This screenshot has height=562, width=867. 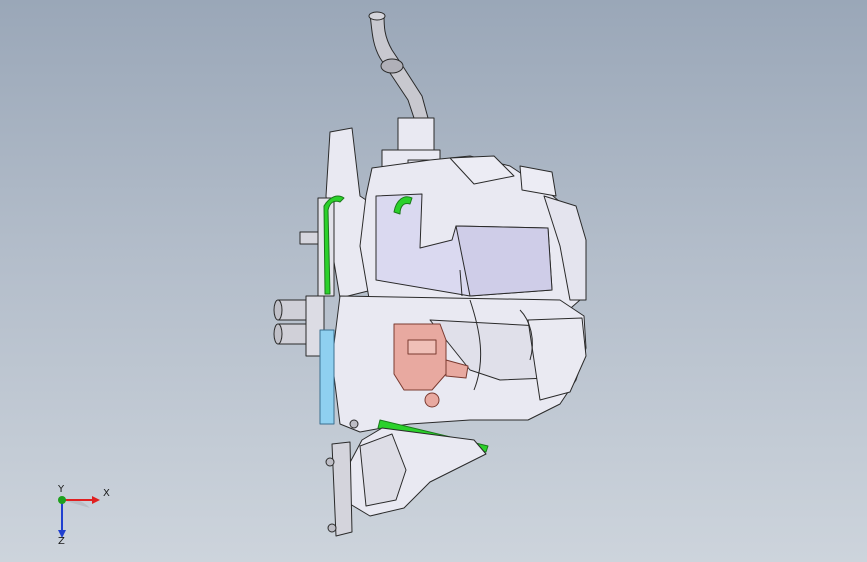 What do you see at coordinates (398, 65) in the screenshot?
I see `drain-tube` at bounding box center [398, 65].